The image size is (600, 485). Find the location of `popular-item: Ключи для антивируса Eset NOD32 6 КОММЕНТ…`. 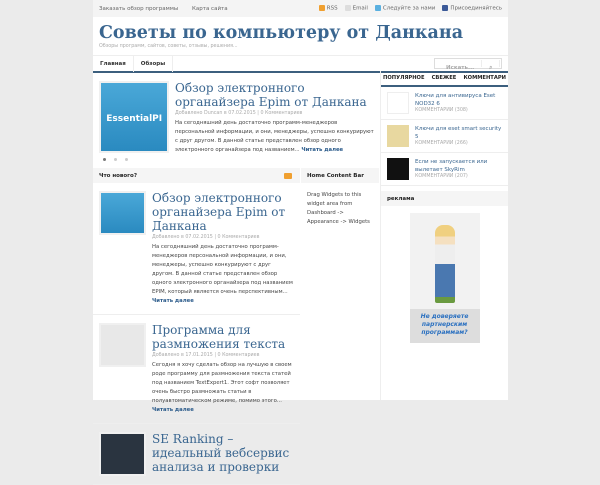

popular-item: Ключи для антивируса Eset NOD32 6 КОММЕНТ… is located at coordinates (444, 103).